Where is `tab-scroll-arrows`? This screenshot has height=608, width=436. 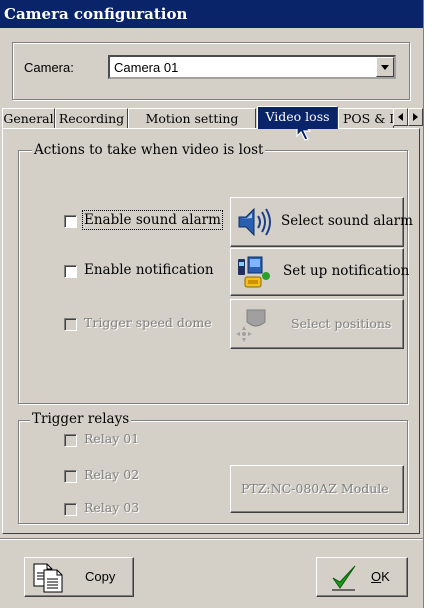
tab-scroll-arrows is located at coordinates (408, 117).